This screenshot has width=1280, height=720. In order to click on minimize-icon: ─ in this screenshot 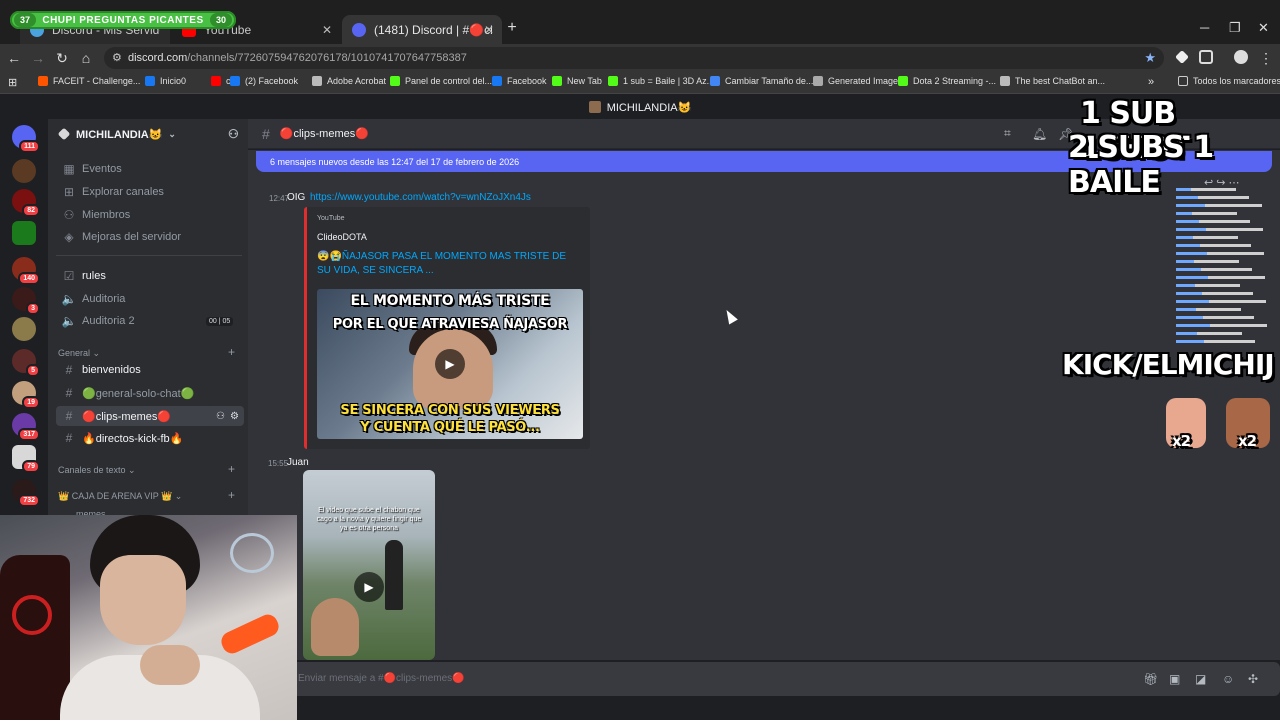, I will do `click(1204, 27)`.